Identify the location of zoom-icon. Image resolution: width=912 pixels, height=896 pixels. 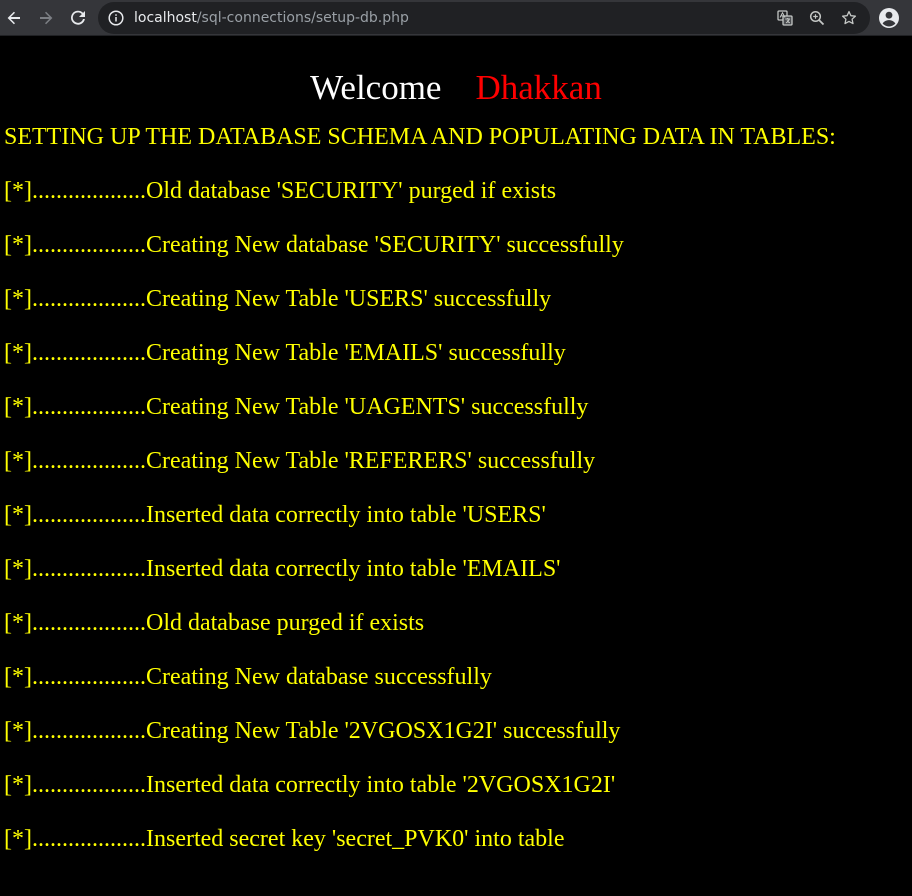
(817, 18).